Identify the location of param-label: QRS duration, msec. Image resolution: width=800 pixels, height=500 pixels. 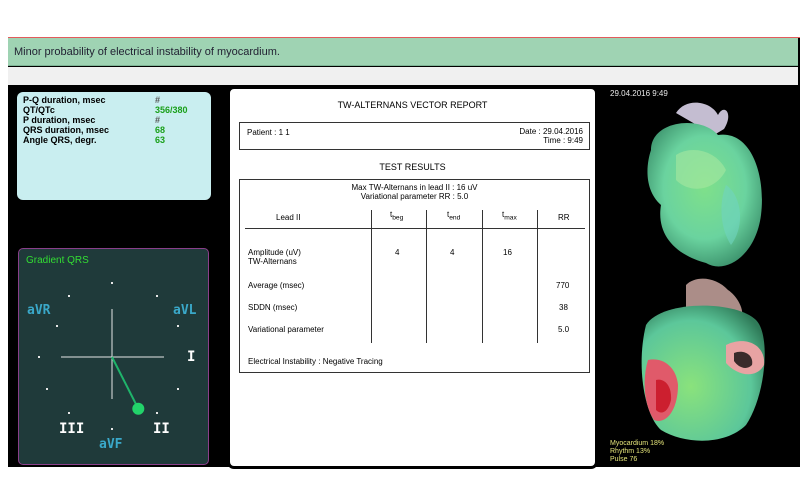
(66, 130).